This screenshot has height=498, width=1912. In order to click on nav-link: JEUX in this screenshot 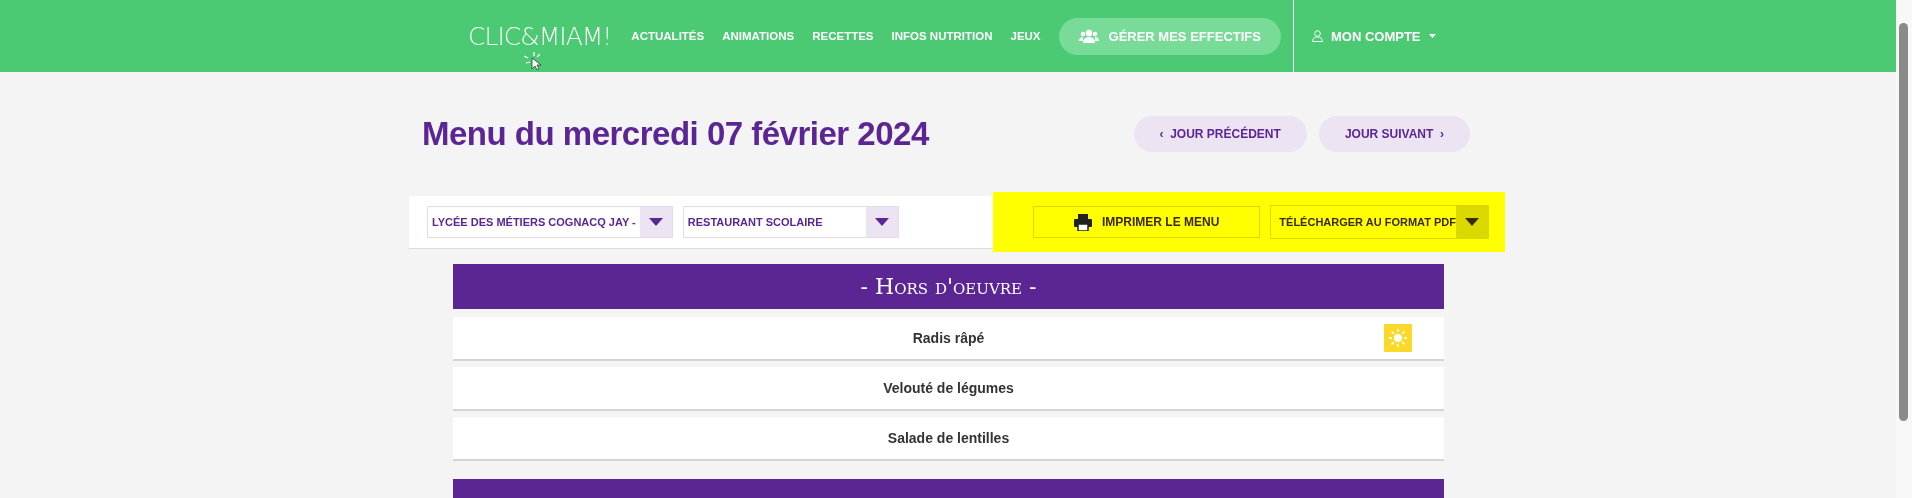, I will do `click(1025, 36)`.